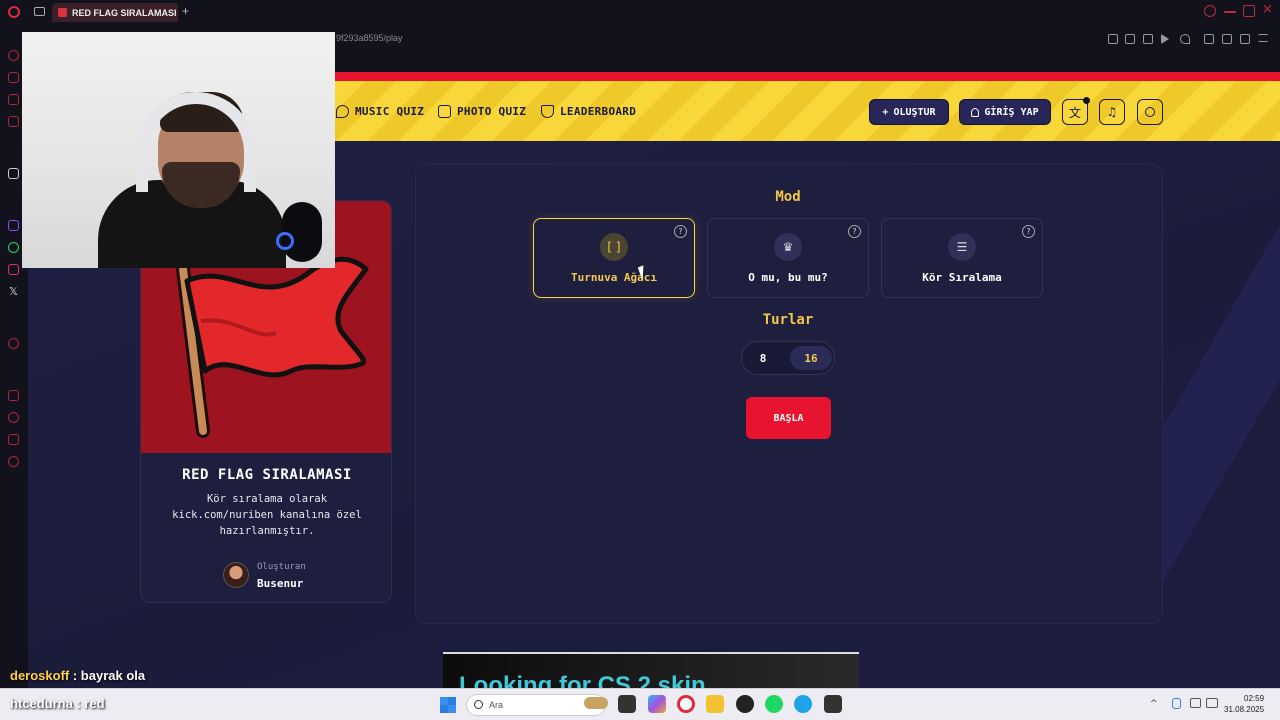 Image resolution: width=1280 pixels, height=720 pixels. I want to click on ad-banner: Looking for CS 2 skin, so click(651, 670).